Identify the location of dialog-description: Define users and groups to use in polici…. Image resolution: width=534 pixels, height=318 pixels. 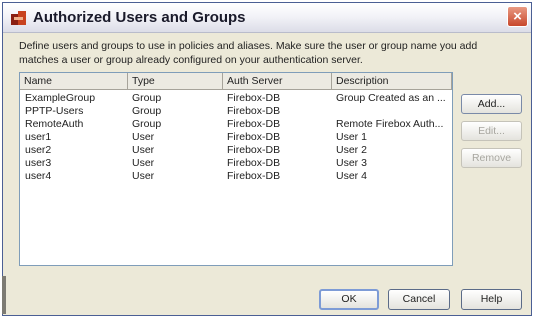
(248, 53).